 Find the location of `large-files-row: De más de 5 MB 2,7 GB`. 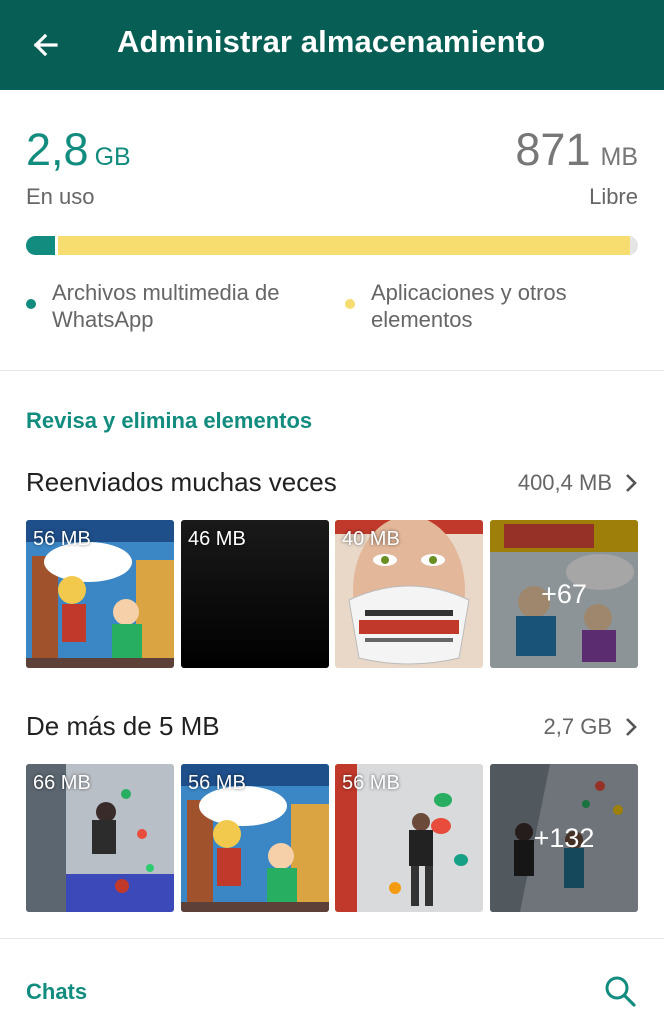

large-files-row: De más de 5 MB 2,7 GB is located at coordinates (332, 727).